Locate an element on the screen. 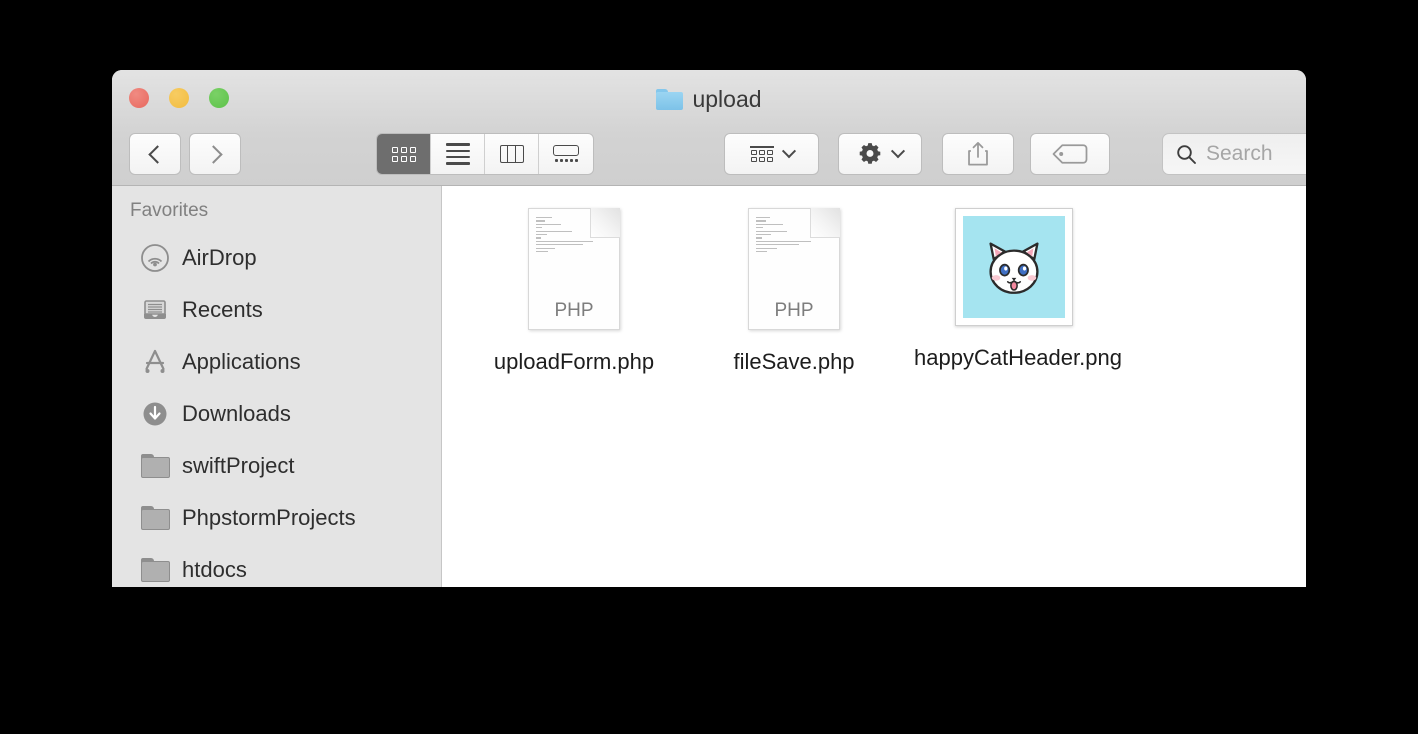  image-thumbnail-icon is located at coordinates (1014, 267).